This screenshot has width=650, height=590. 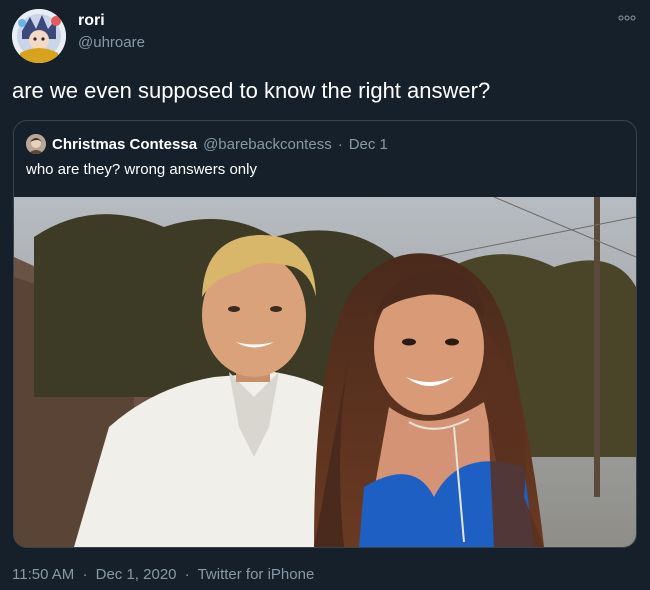 I want to click on quoted-handle: @barebackcontess, so click(x=267, y=144).